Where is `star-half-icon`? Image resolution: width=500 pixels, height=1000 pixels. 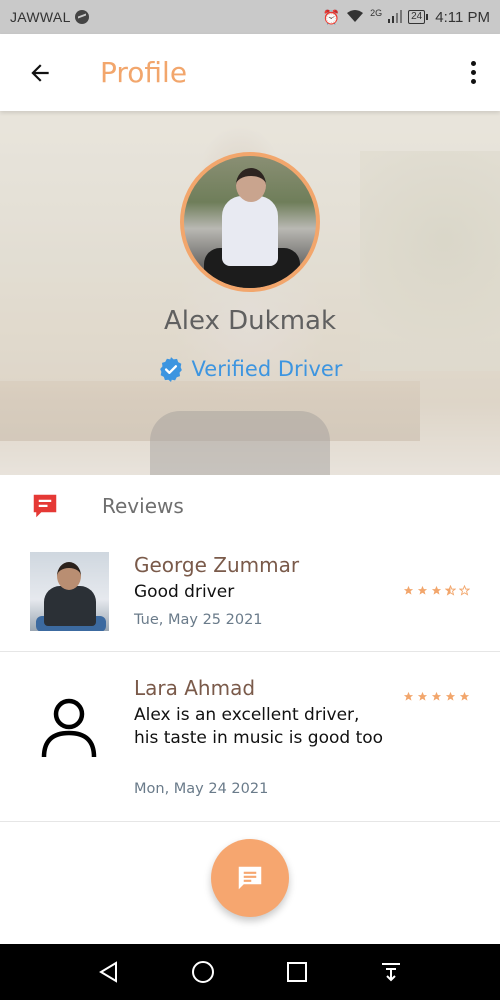 star-half-icon is located at coordinates (450, 590).